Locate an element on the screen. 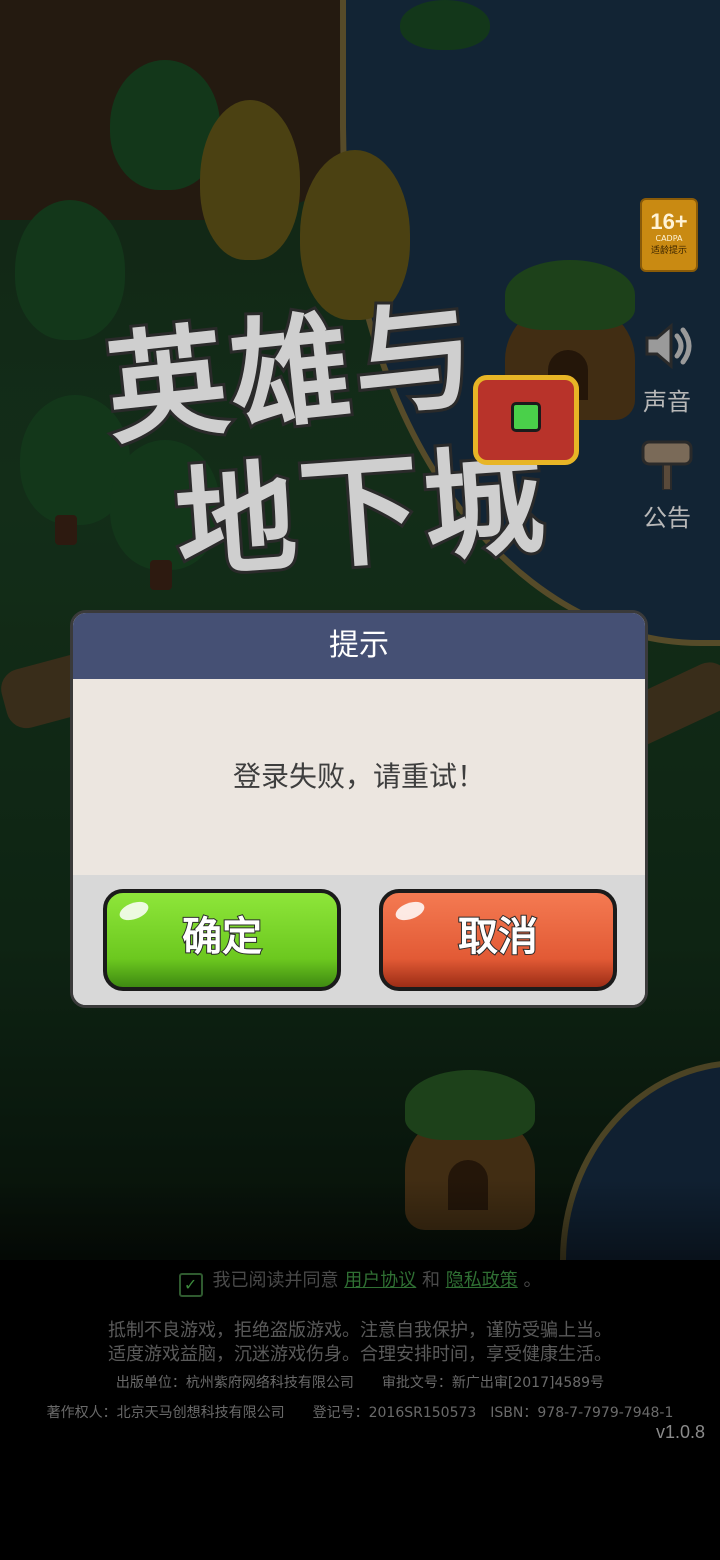 Image resolution: width=720 pixels, height=1560 pixels. announcement-button: 公告 is located at coordinates (667, 483).